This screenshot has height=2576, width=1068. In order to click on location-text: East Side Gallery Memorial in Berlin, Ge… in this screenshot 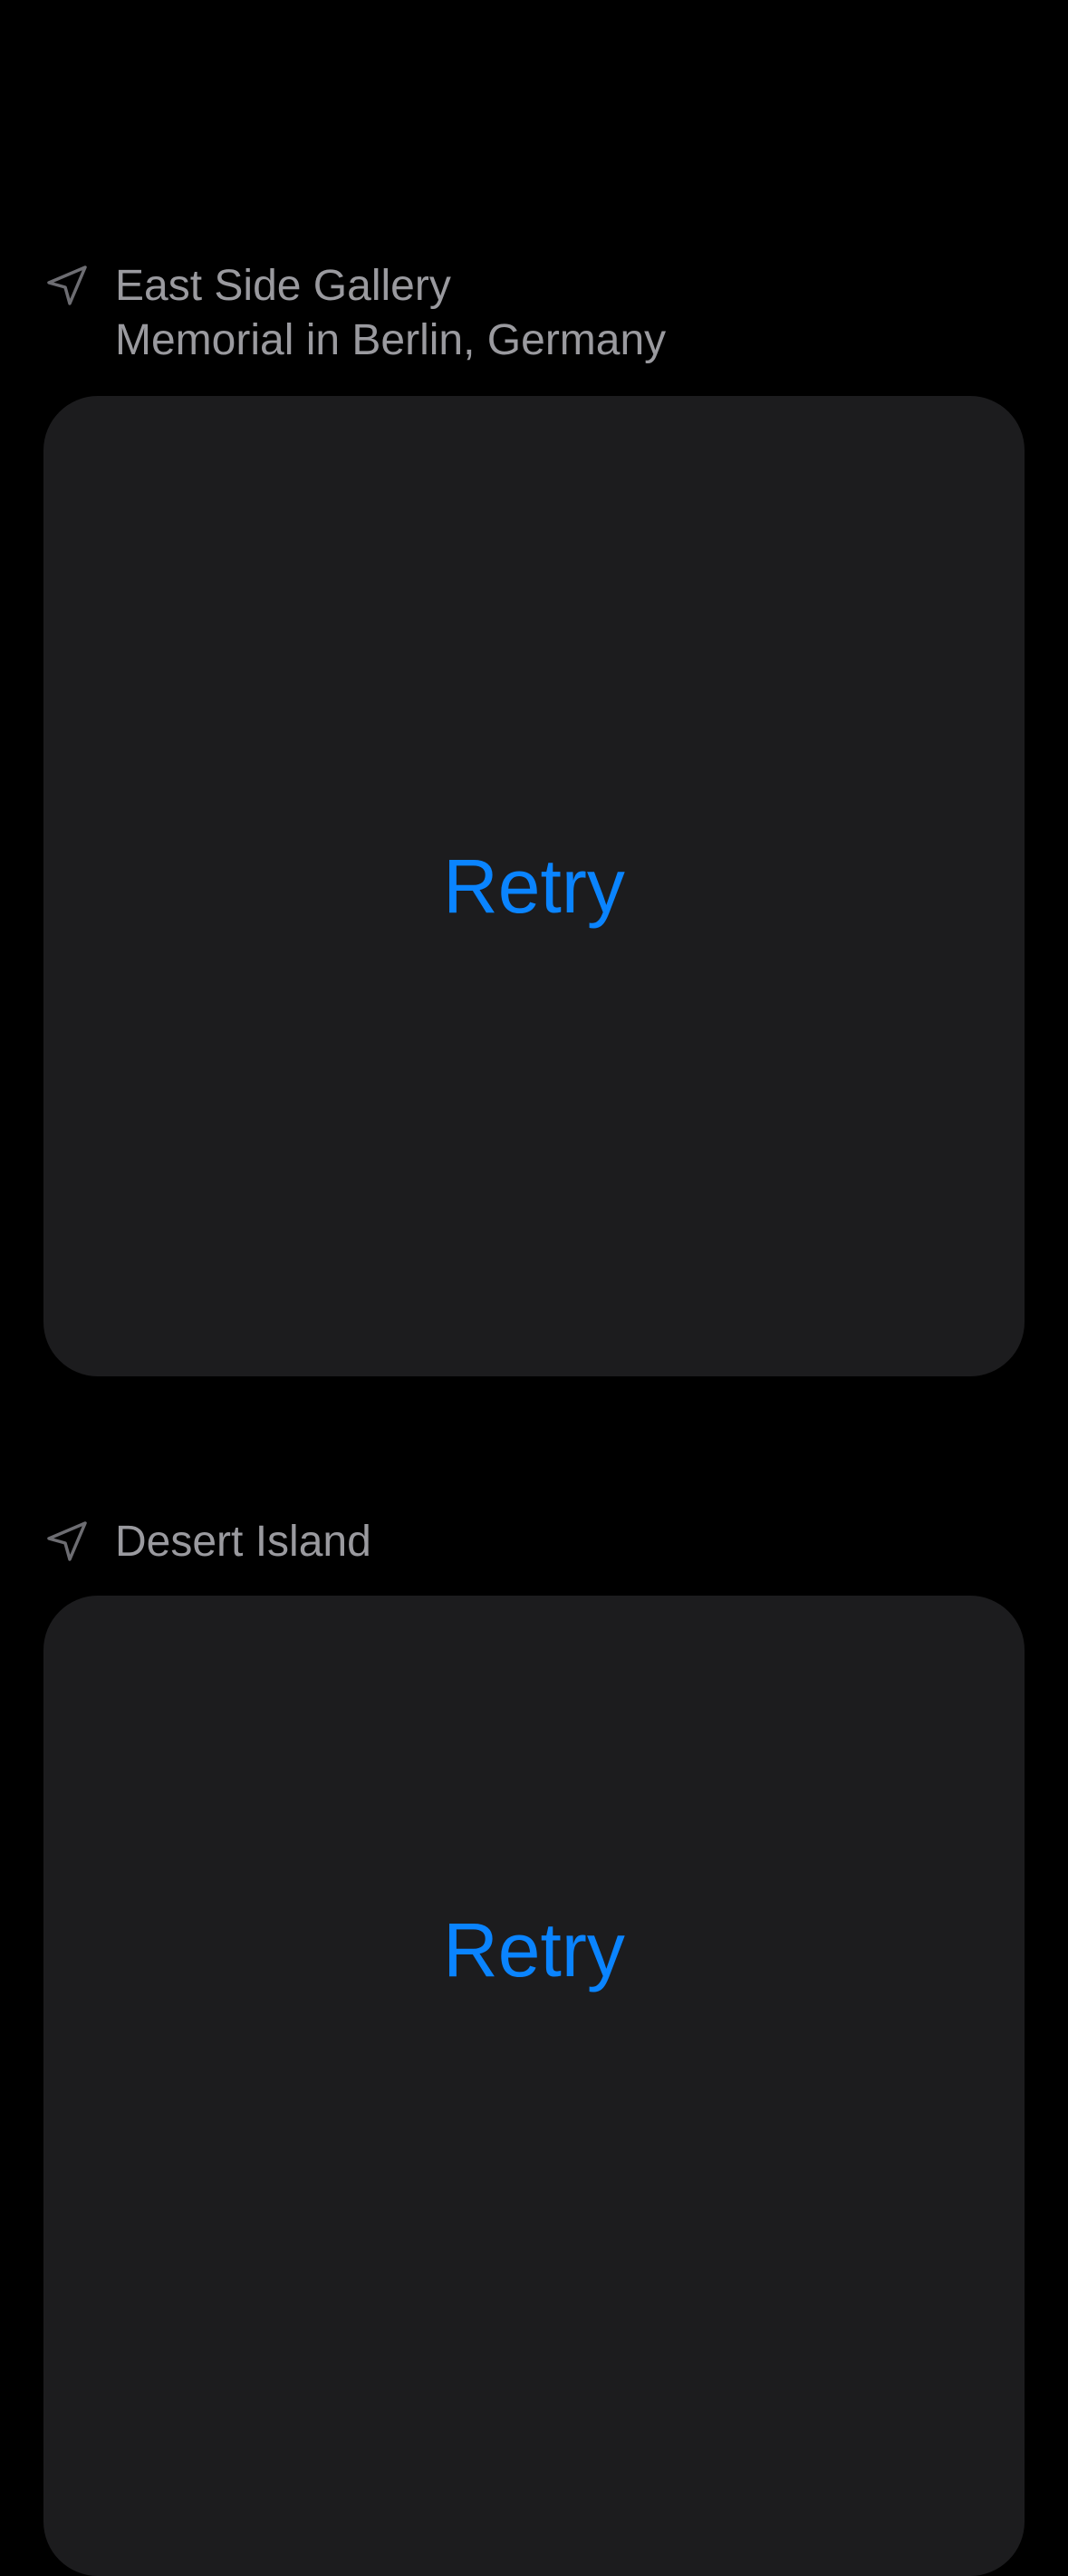, I will do `click(390, 313)`.